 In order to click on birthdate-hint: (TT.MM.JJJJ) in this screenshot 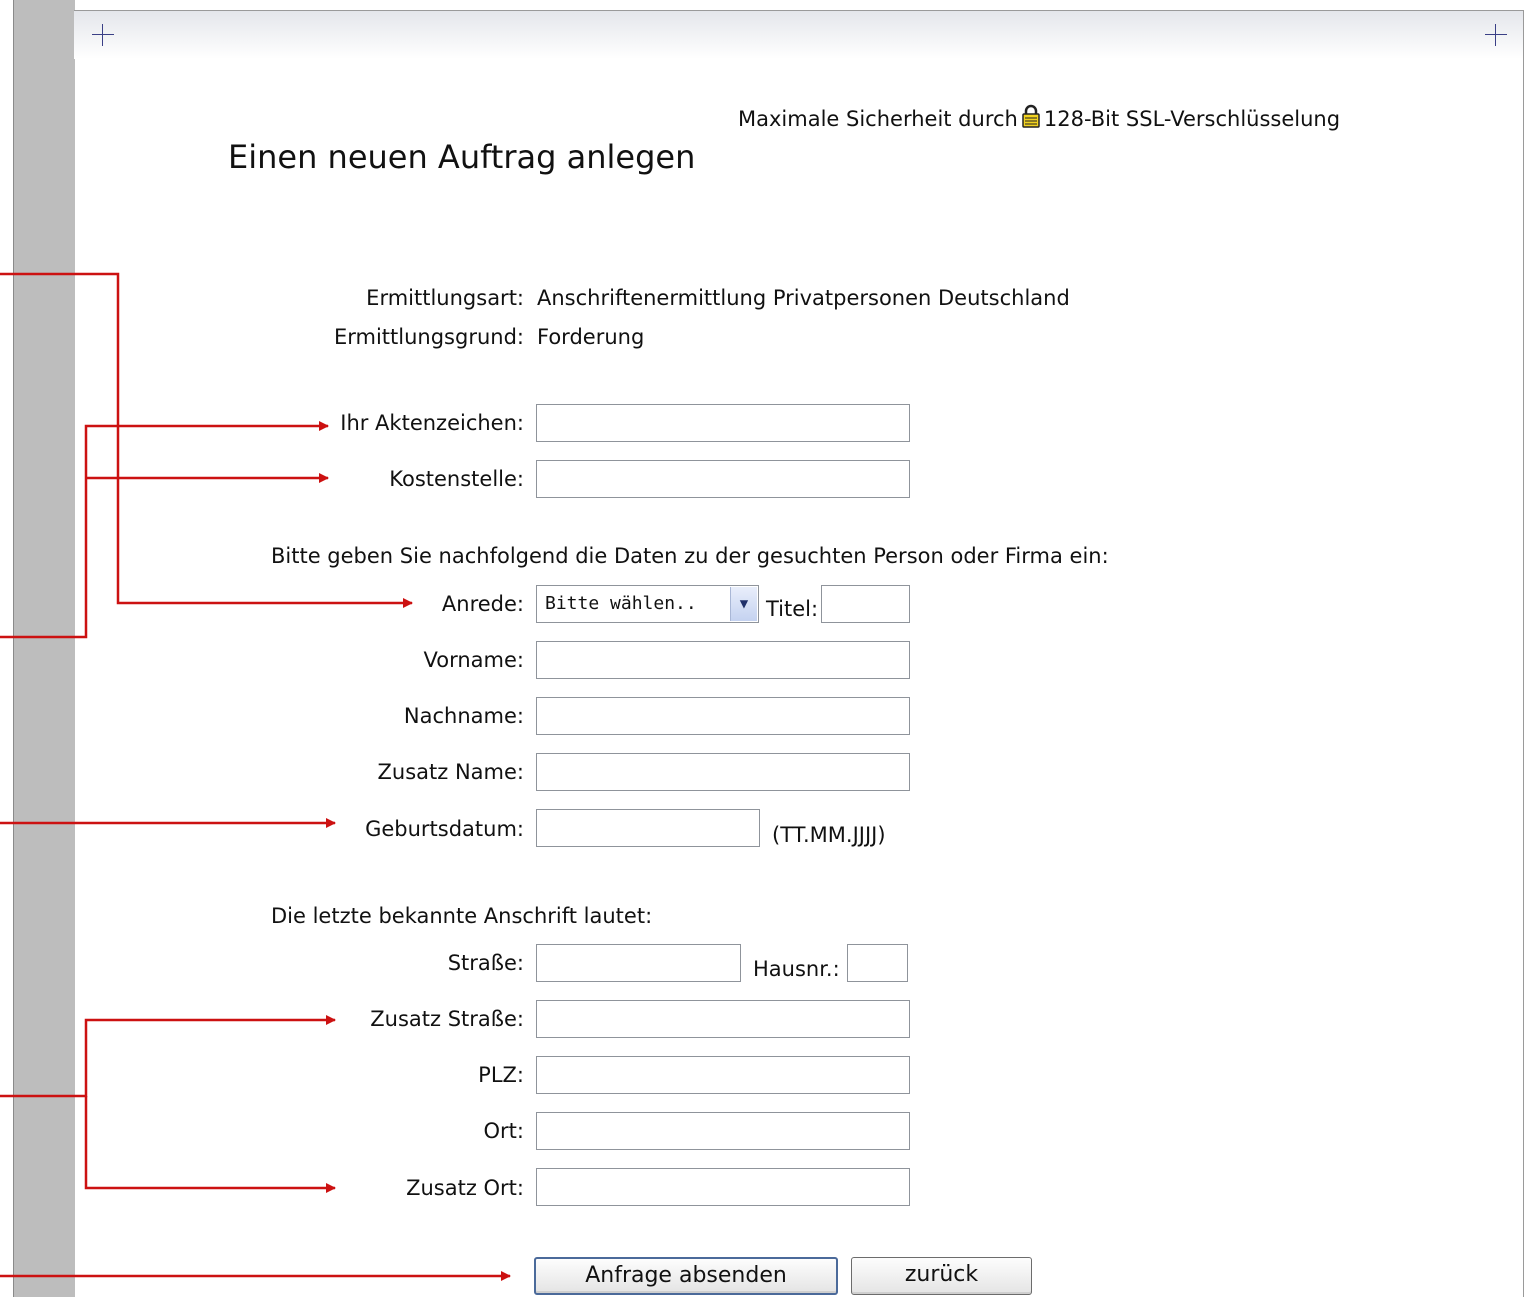, I will do `click(829, 835)`.